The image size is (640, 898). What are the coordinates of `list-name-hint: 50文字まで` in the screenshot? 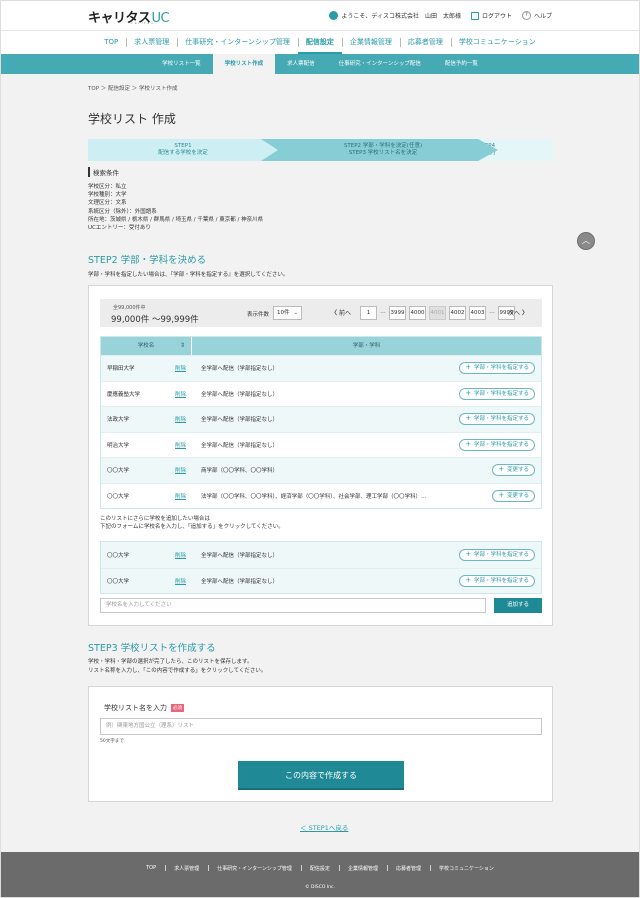 It's located at (112, 741).